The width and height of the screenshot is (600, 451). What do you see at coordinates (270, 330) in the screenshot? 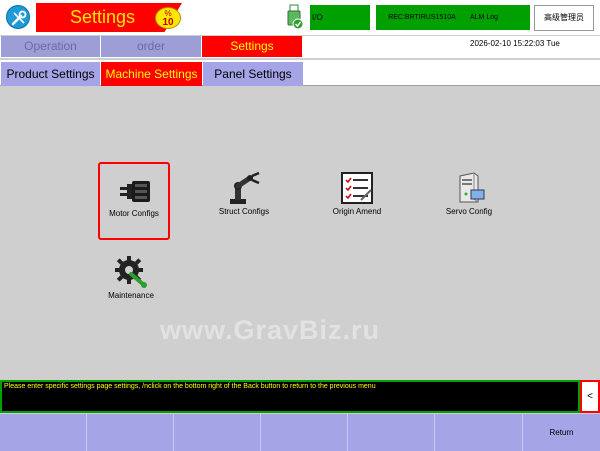
I see `watermark: www.GravBiz.ru` at bounding box center [270, 330].